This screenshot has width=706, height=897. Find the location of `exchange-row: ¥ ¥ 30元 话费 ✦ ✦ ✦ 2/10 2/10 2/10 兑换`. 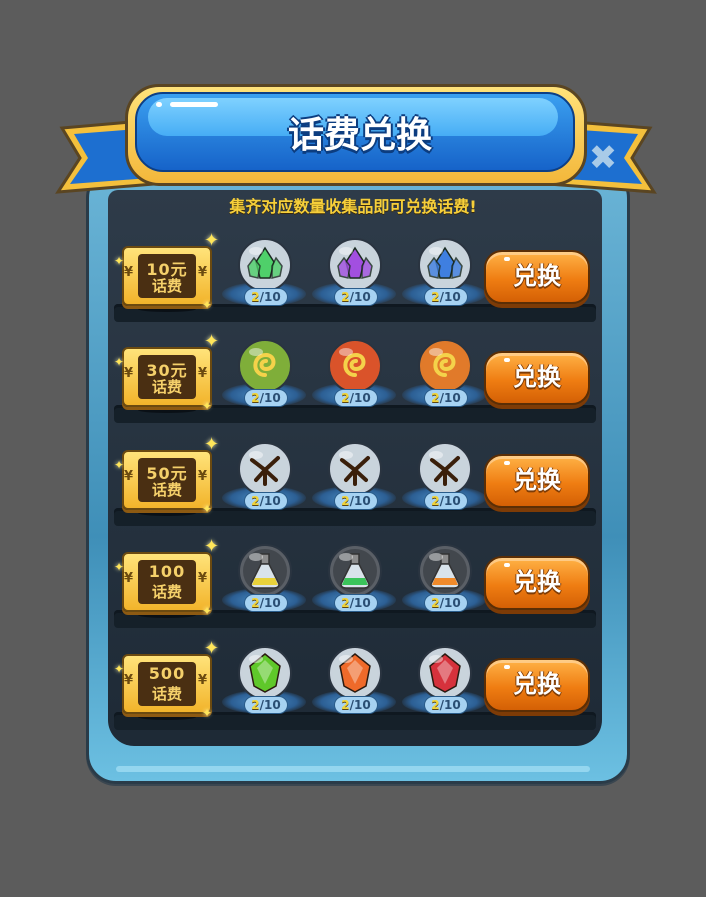

exchange-row: ¥ ¥ 30元 话费 ✦ ✦ ✦ 2/10 2/10 2/10 兑换 is located at coordinates (355, 384).